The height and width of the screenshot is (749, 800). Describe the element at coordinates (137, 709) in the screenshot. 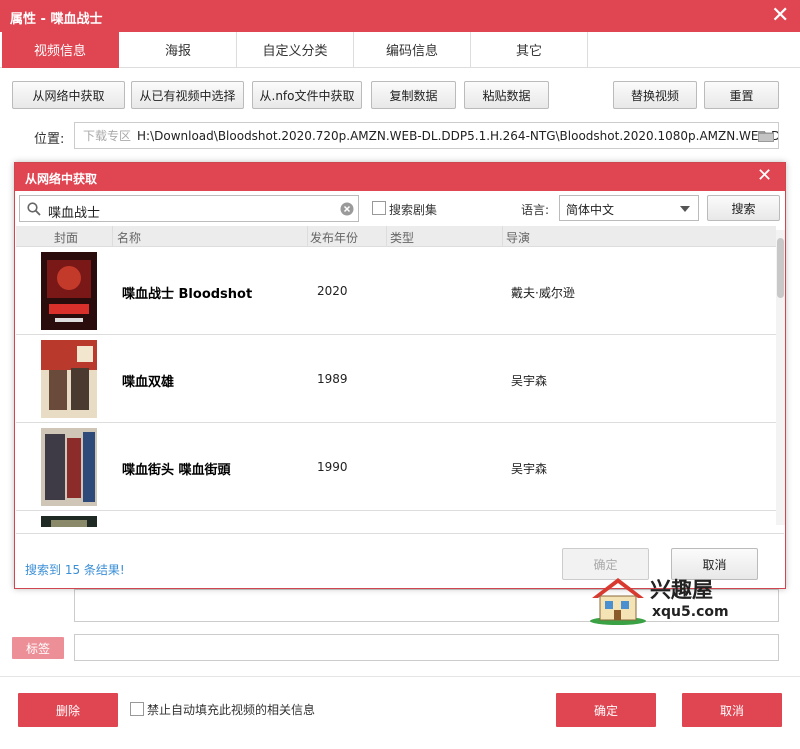

I see `disable-autofill-checkbox` at that location.